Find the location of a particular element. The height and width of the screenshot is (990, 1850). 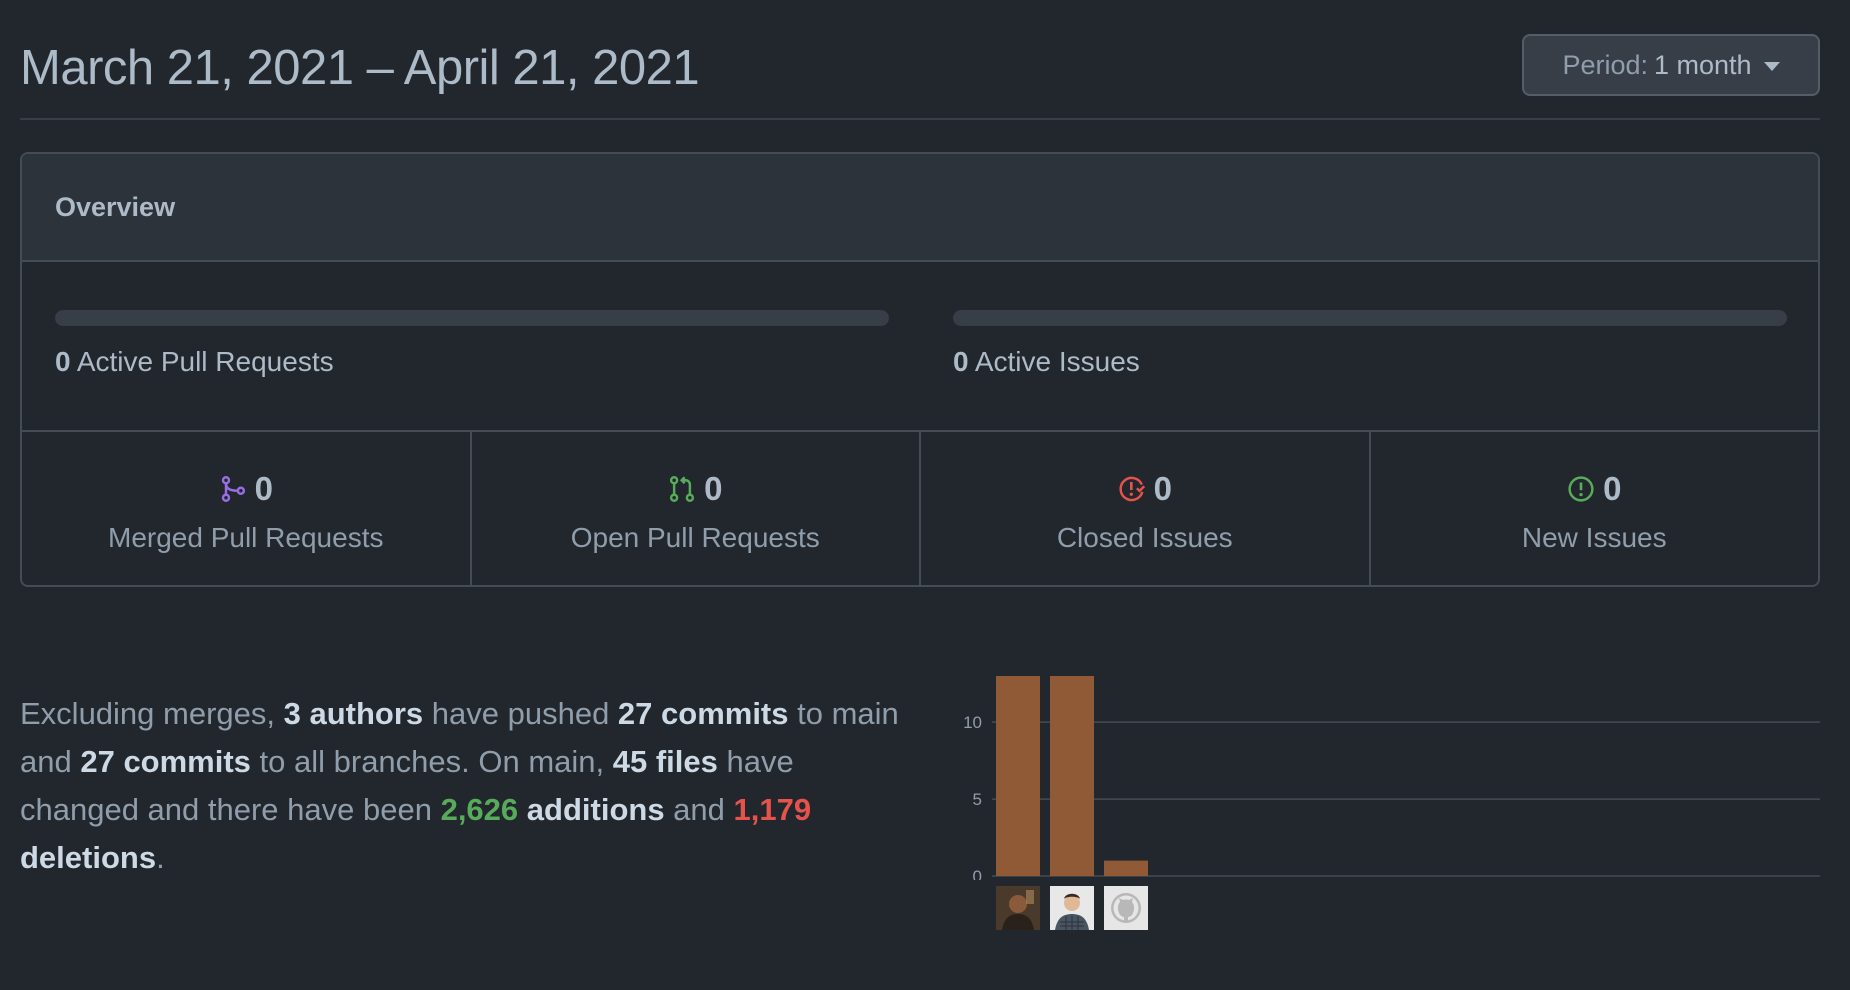

deletions-label: deletions is located at coordinates (88, 857).